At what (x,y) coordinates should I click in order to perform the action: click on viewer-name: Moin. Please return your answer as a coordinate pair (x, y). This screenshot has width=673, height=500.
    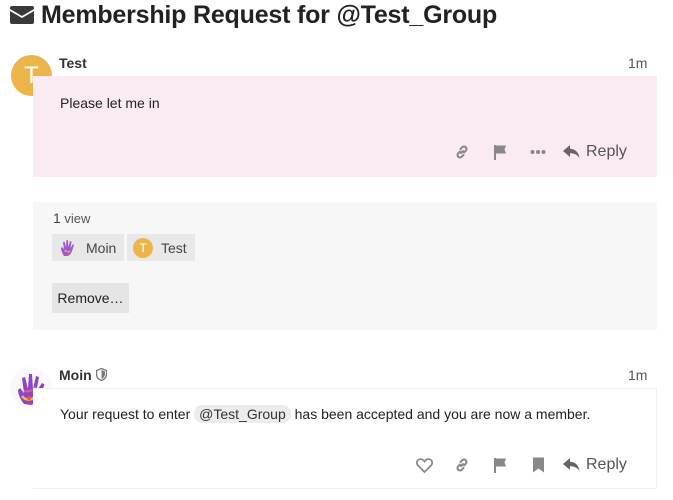
    Looking at the image, I should click on (101, 247).